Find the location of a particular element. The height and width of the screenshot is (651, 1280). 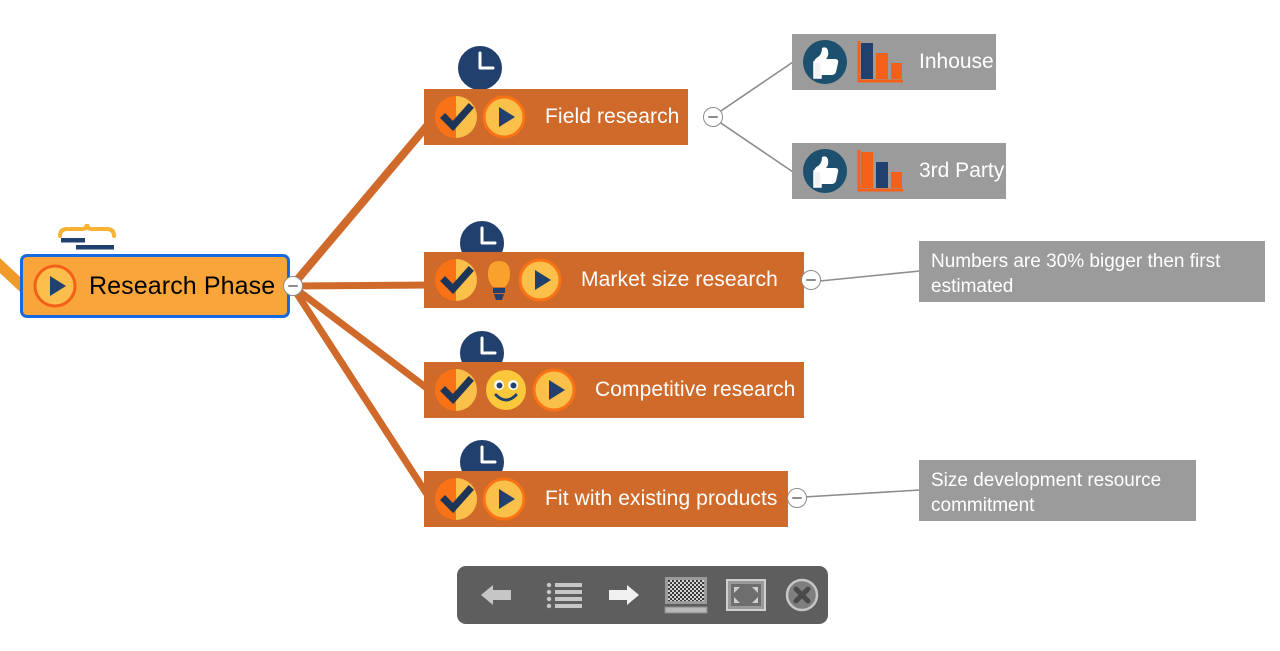

task-node-market-size-research: Market size research is located at coordinates (614, 280).